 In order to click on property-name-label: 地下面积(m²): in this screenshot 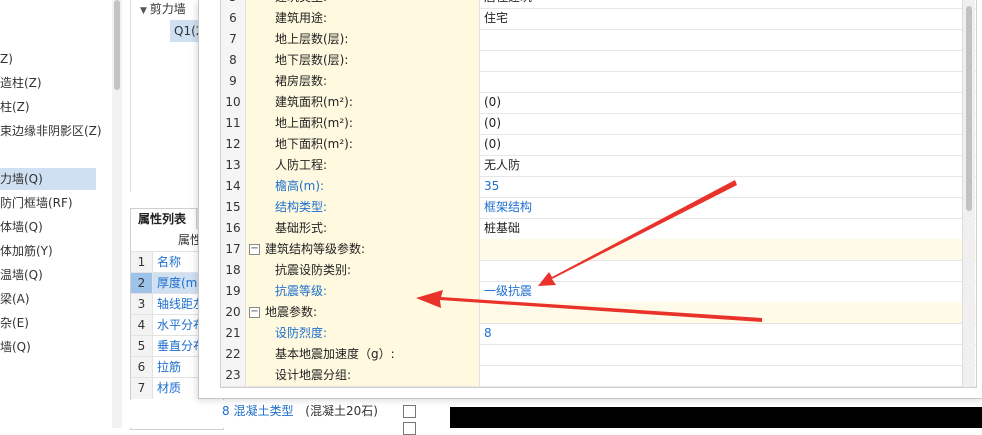, I will do `click(314, 144)`.